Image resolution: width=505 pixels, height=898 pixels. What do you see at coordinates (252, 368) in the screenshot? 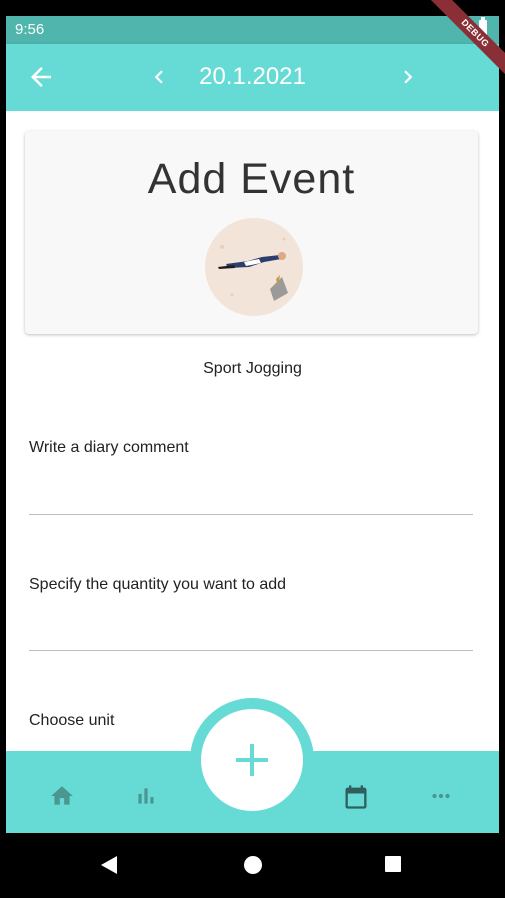
I see `event-name: Sport Jogging` at bounding box center [252, 368].